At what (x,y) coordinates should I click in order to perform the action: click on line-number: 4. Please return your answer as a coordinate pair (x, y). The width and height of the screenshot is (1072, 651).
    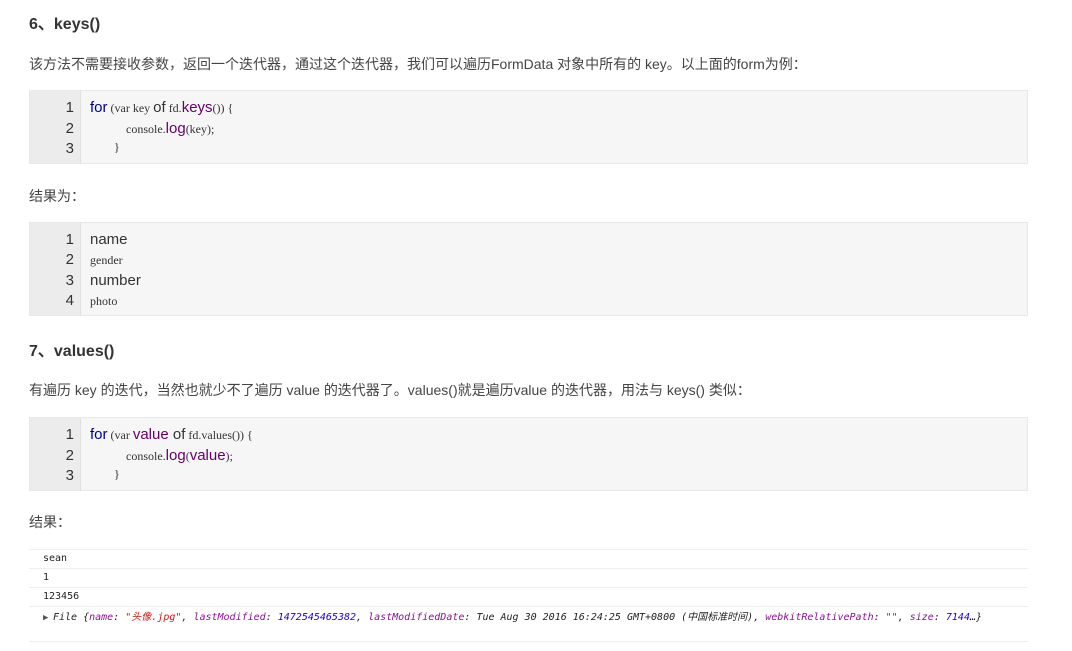
    Looking at the image, I should click on (69, 300).